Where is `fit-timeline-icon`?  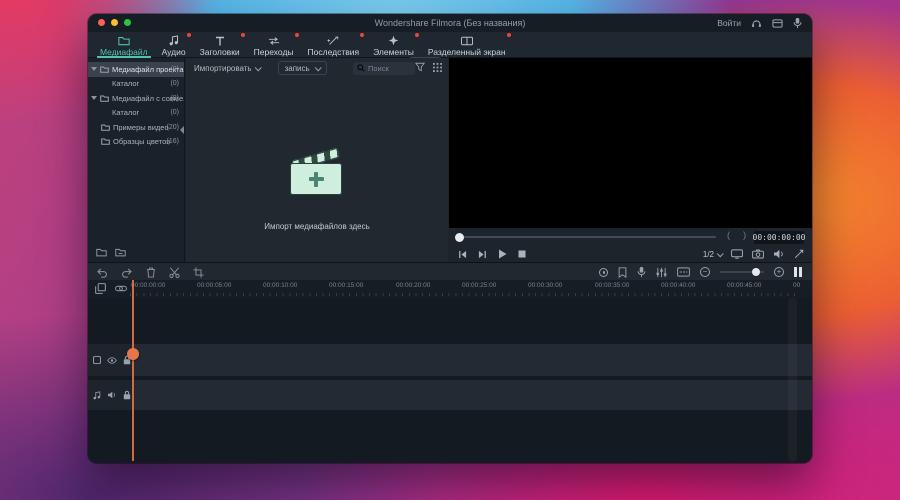
fit-timeline-icon is located at coordinates (798, 272).